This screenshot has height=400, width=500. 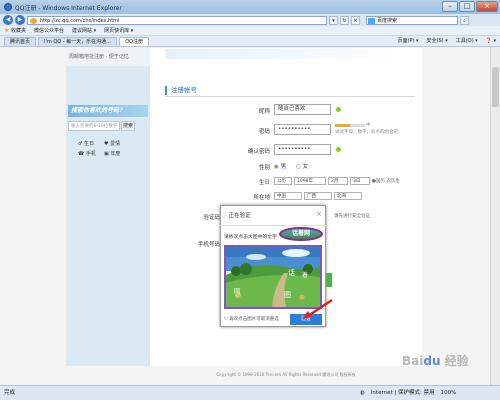 What do you see at coordinates (10, 393) in the screenshot?
I see `status-text: 完成` at bounding box center [10, 393].